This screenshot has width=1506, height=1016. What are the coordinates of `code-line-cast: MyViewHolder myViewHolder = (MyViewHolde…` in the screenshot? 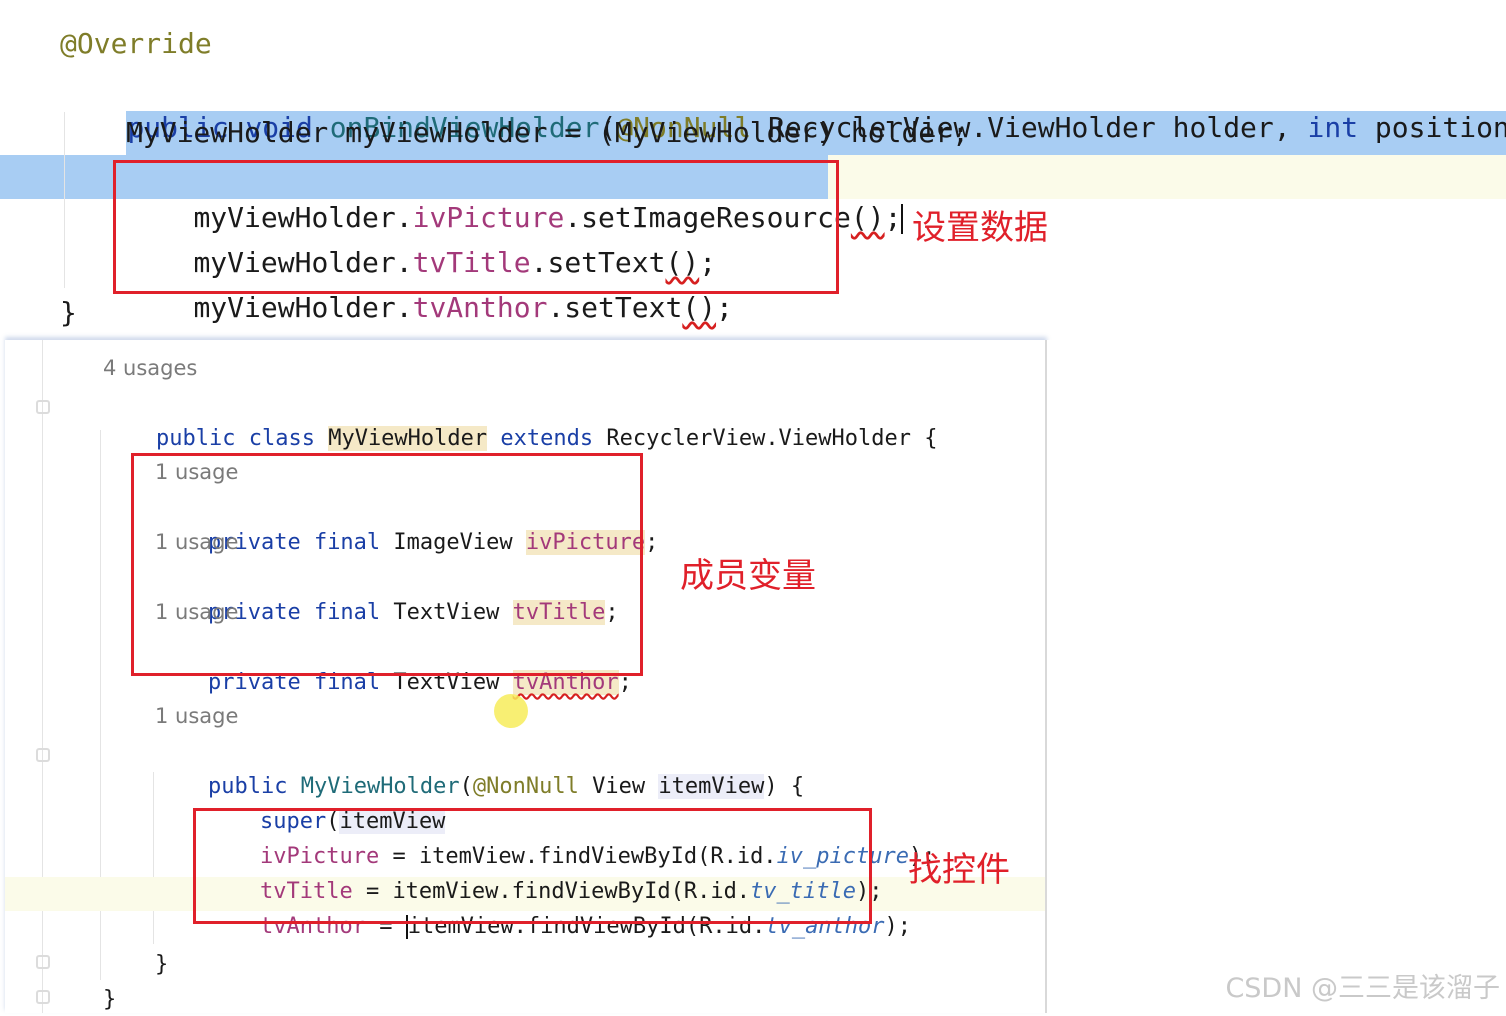 It's located at (547, 133).